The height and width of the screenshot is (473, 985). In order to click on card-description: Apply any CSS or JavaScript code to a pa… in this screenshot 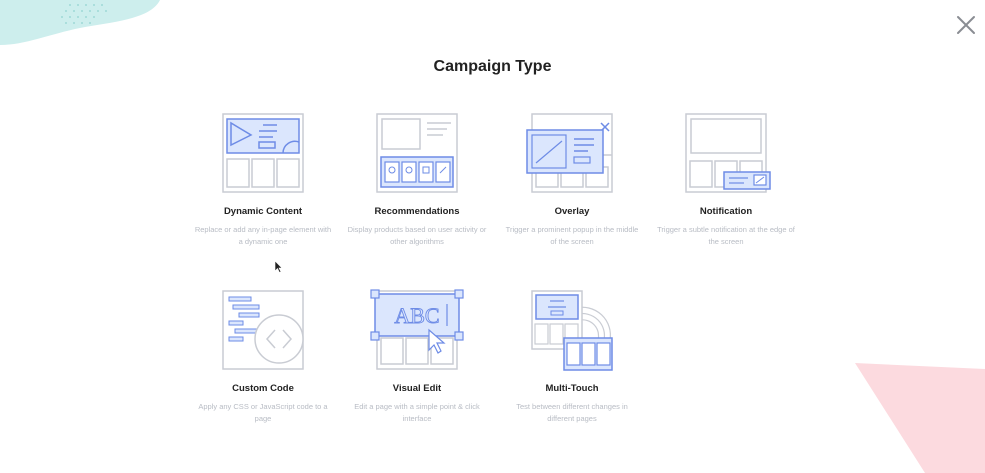, I will do `click(263, 412)`.